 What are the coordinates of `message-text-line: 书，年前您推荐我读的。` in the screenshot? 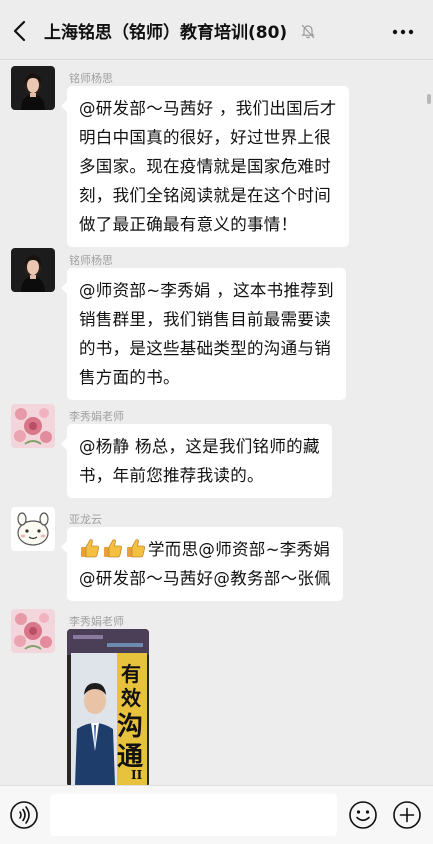 It's located at (171, 475).